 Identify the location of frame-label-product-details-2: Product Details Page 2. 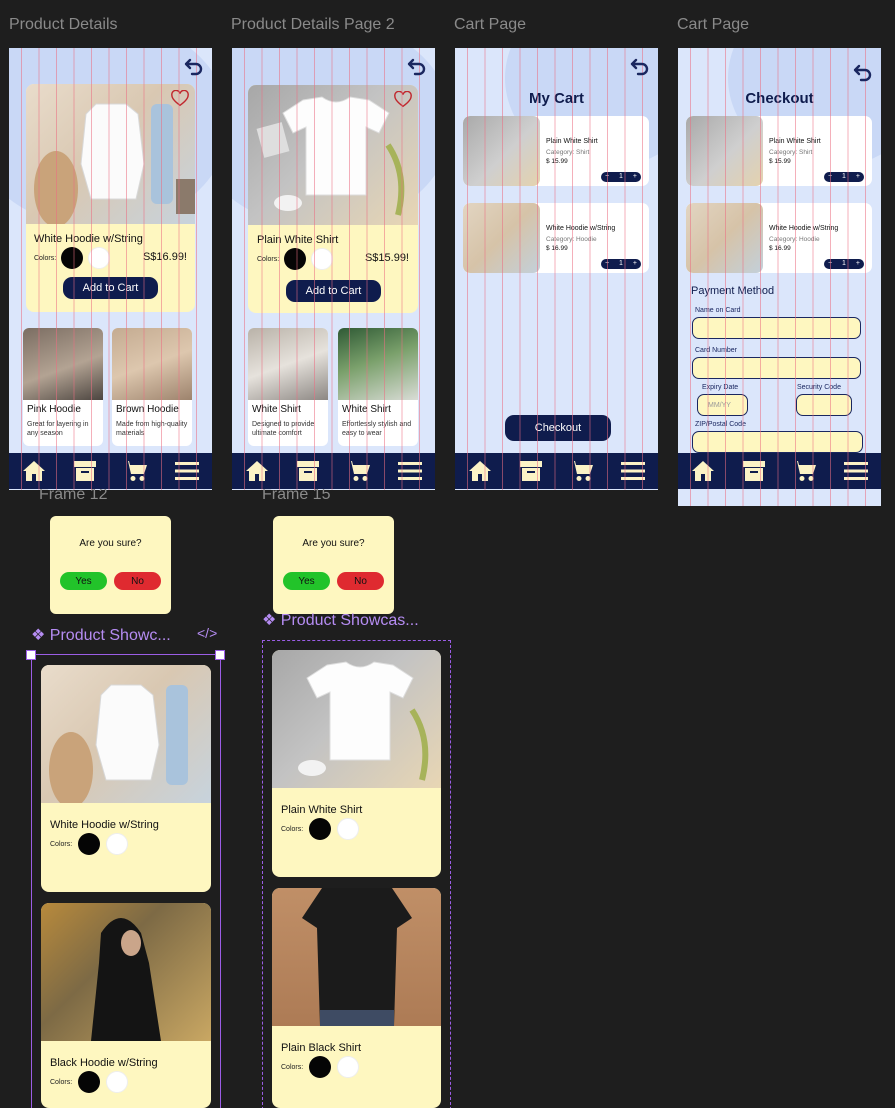
(313, 25).